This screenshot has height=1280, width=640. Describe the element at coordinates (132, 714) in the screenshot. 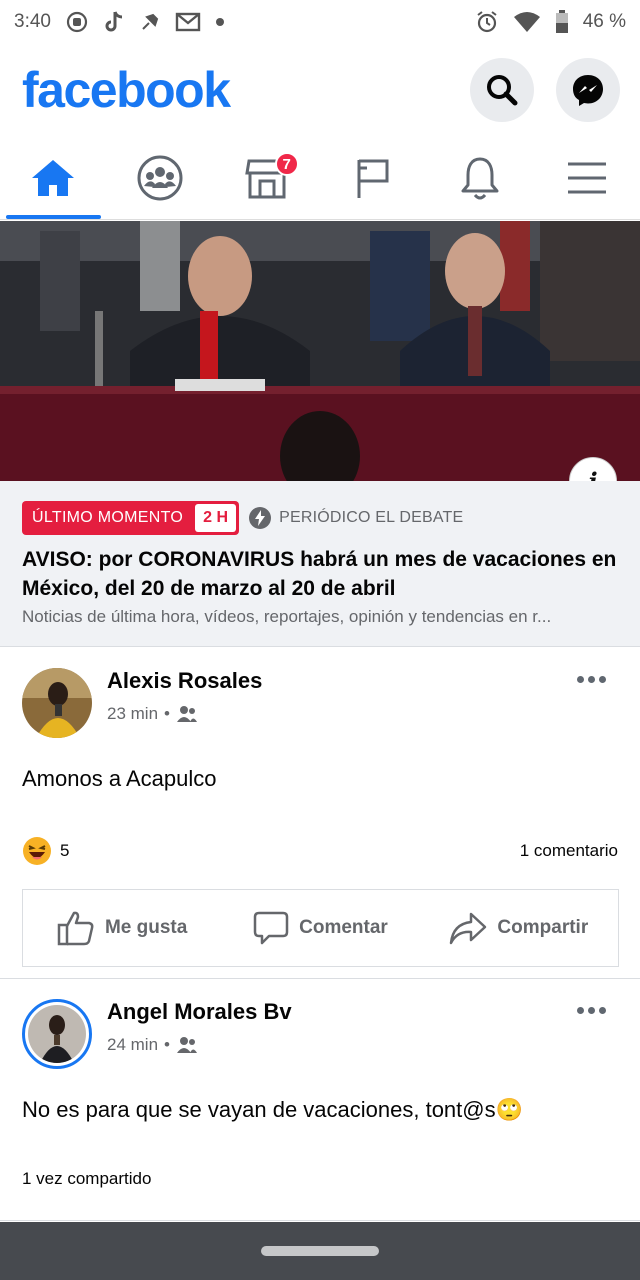

I see `post-time: 23 min` at that location.